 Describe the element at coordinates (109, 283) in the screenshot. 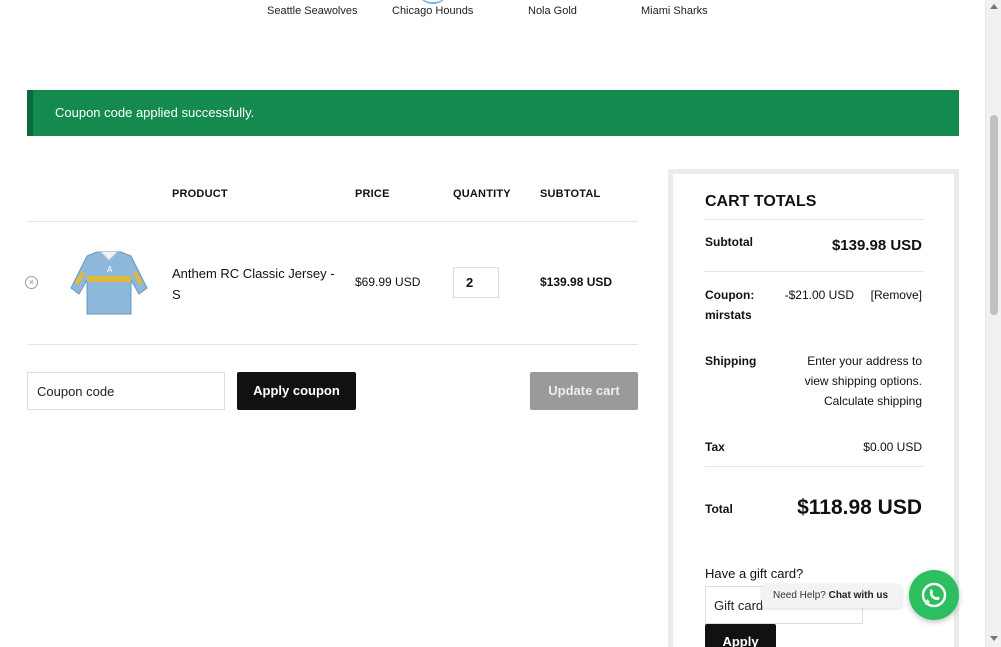

I see `product-thumbnail: A` at that location.